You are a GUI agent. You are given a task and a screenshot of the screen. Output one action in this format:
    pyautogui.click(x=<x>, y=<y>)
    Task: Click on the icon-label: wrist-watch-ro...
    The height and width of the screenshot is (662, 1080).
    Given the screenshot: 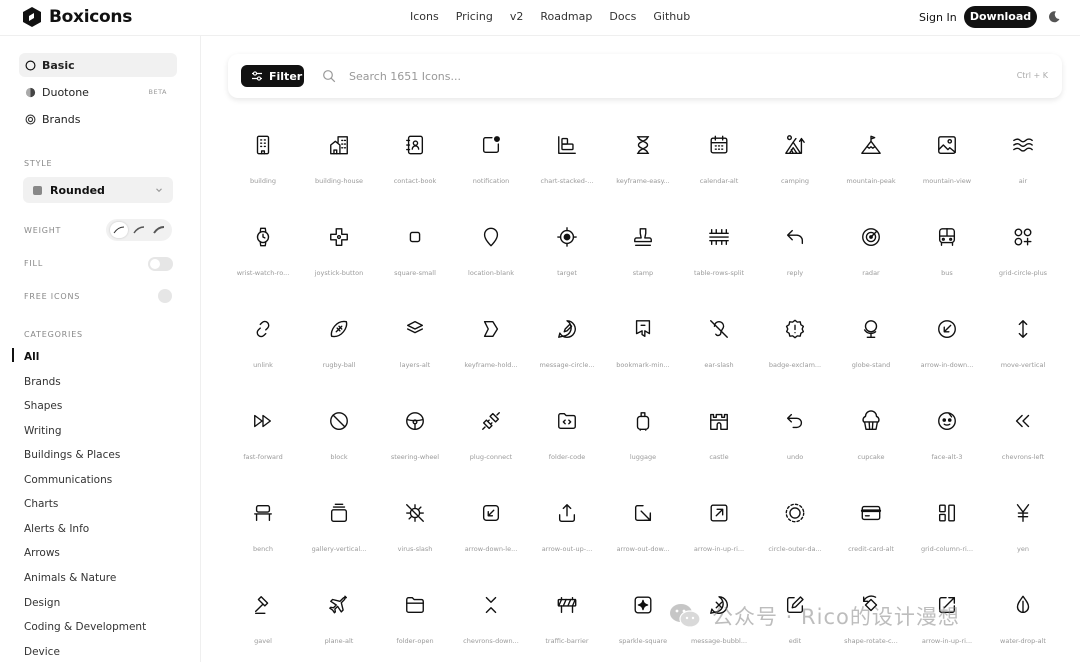 What is the action you would take?
    pyautogui.click(x=263, y=273)
    